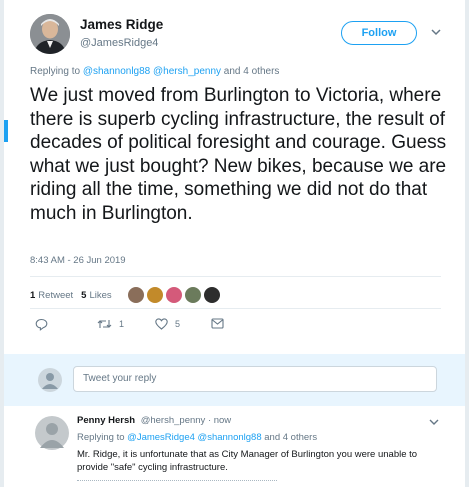  Describe the element at coordinates (41, 324) in the screenshot. I see `reply-icon` at that location.